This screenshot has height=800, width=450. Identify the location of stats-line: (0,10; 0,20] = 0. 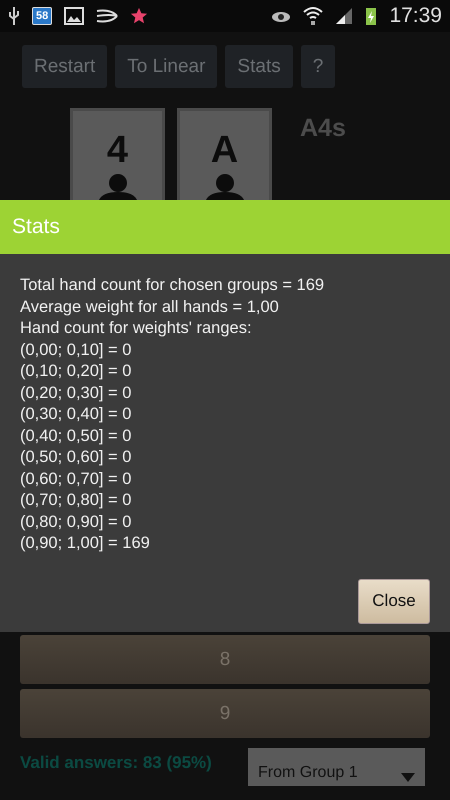
(76, 371).